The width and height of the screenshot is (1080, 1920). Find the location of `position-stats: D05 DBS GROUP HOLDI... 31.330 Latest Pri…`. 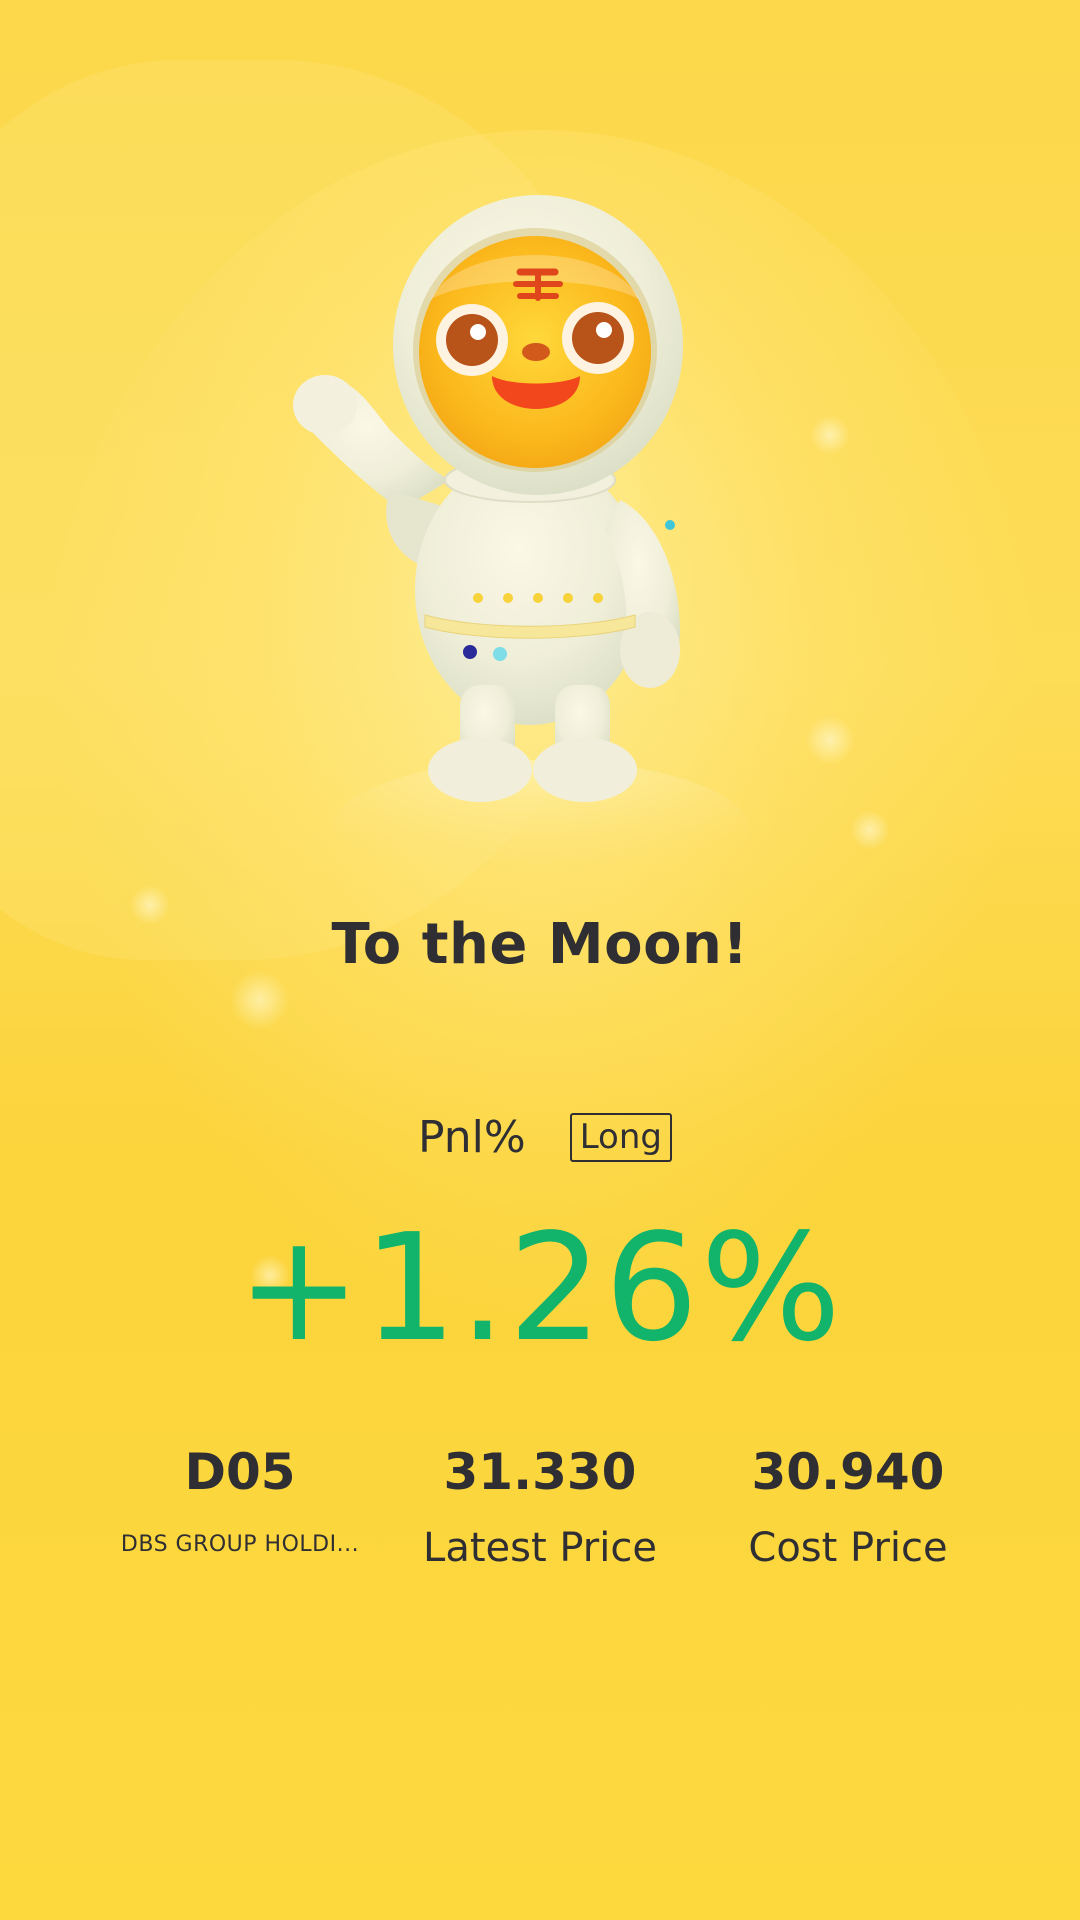

position-stats: D05 DBS GROUP HOLDI... 31.330 Latest Pri… is located at coordinates (540, 1522).